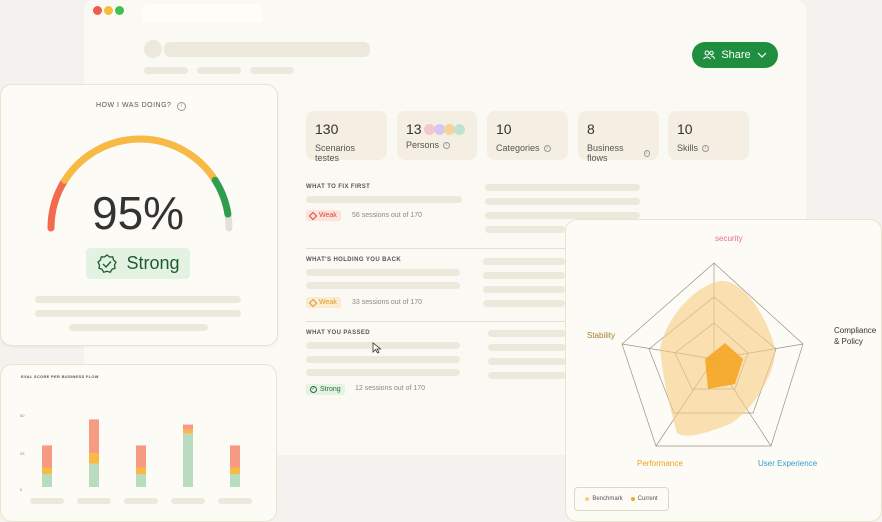 Image resolution: width=882 pixels, height=522 pixels. I want to click on sessions-count: 33 sessions out of 170, so click(387, 302).